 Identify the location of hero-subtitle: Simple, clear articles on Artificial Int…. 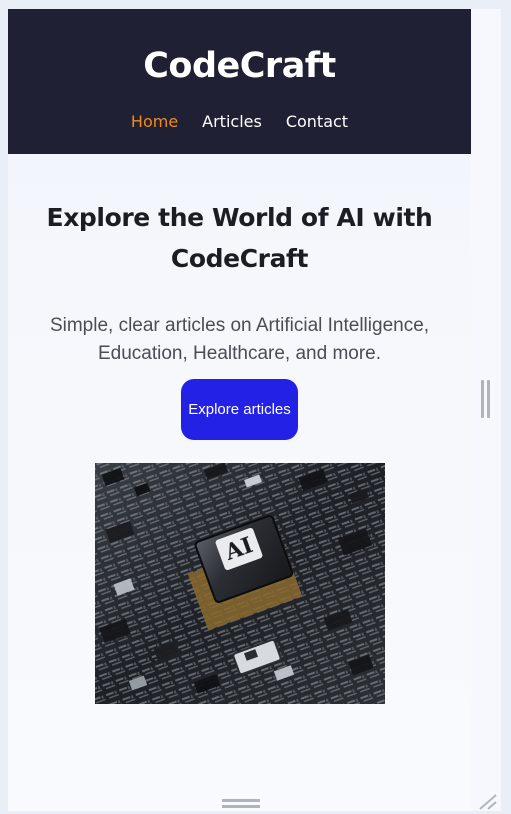
(239, 339).